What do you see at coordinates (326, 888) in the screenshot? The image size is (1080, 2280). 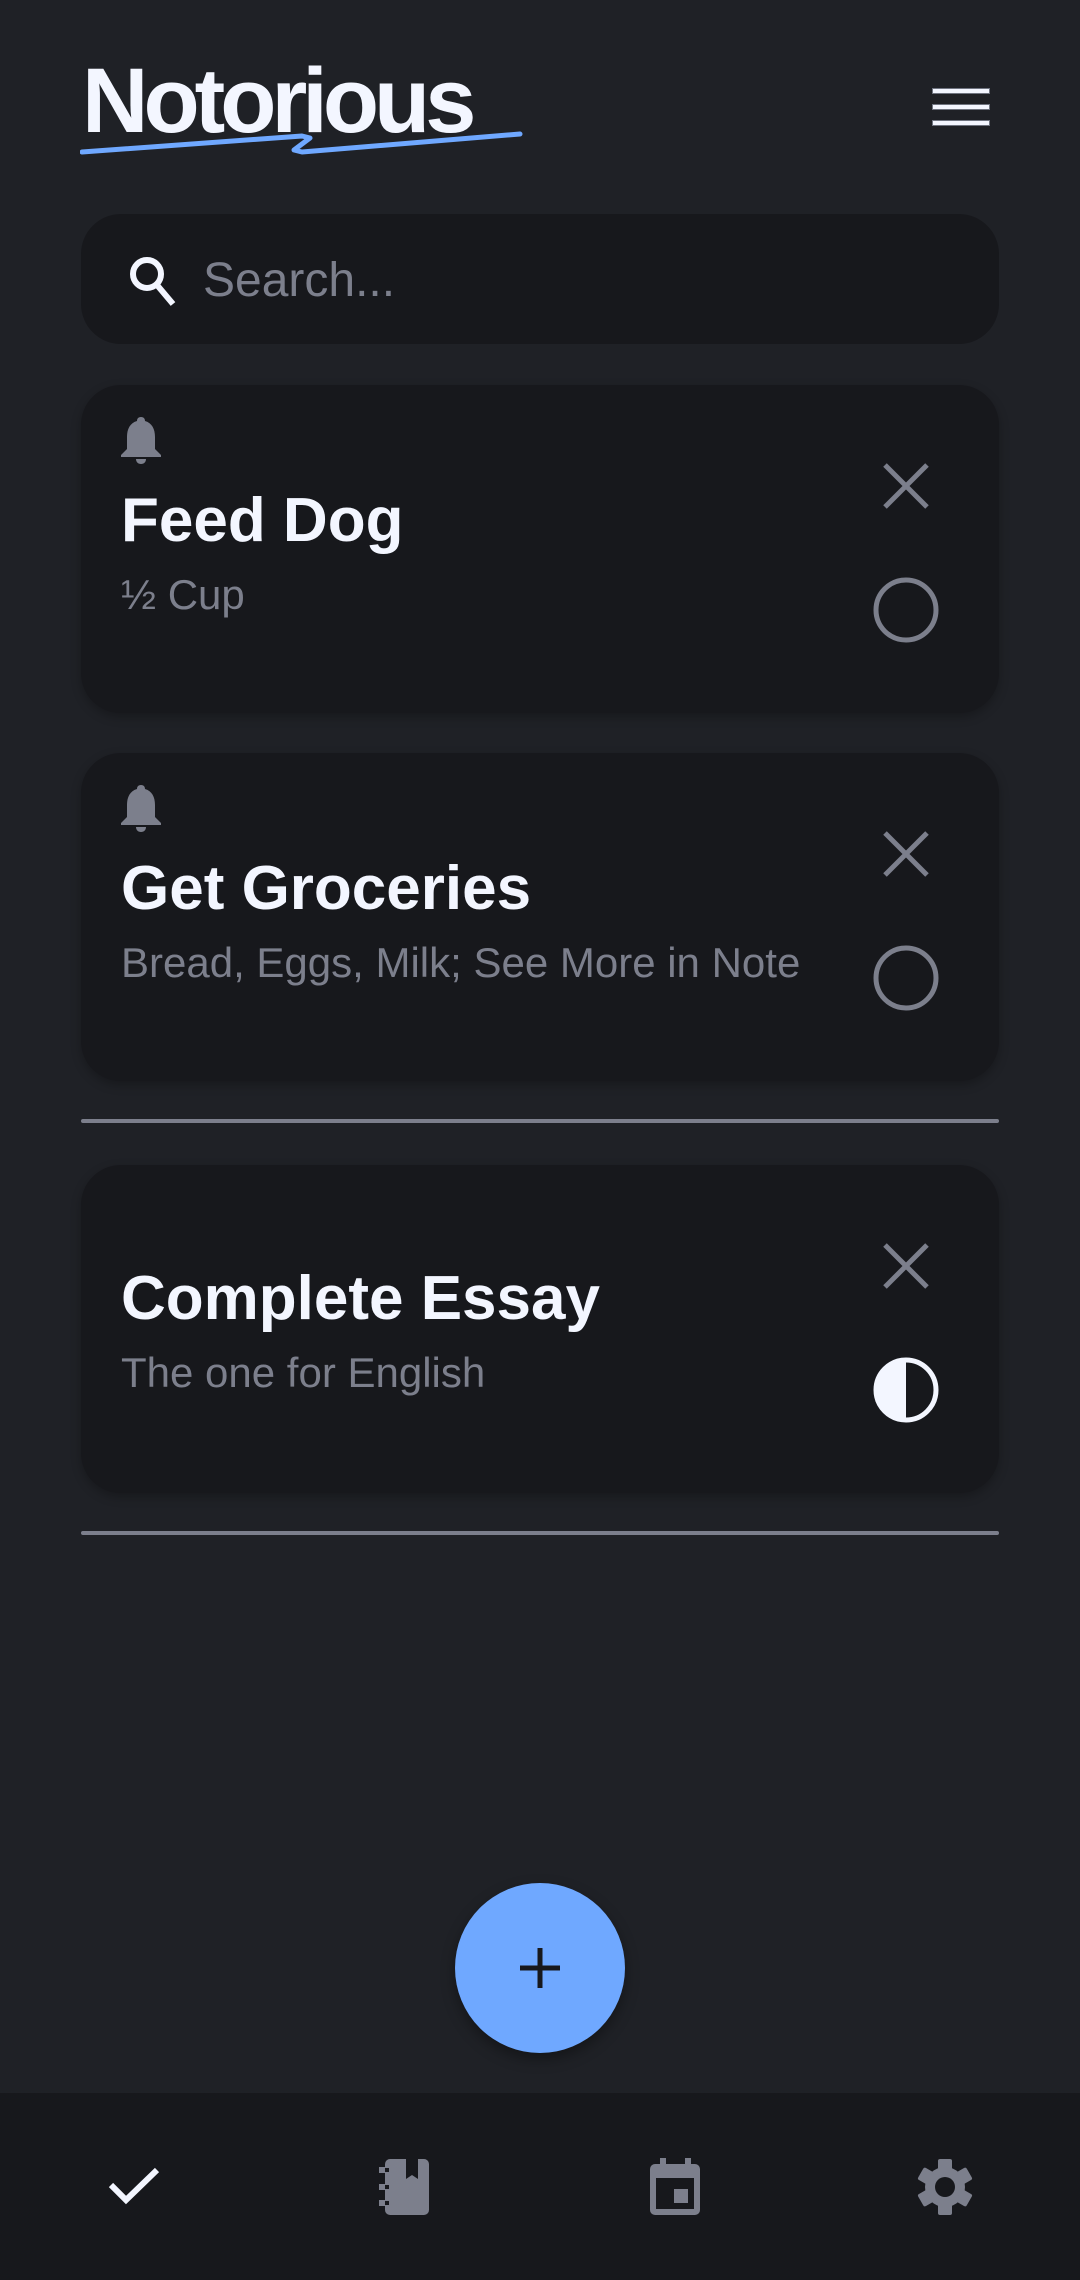 I see `task-title: Get Groceries` at bounding box center [326, 888].